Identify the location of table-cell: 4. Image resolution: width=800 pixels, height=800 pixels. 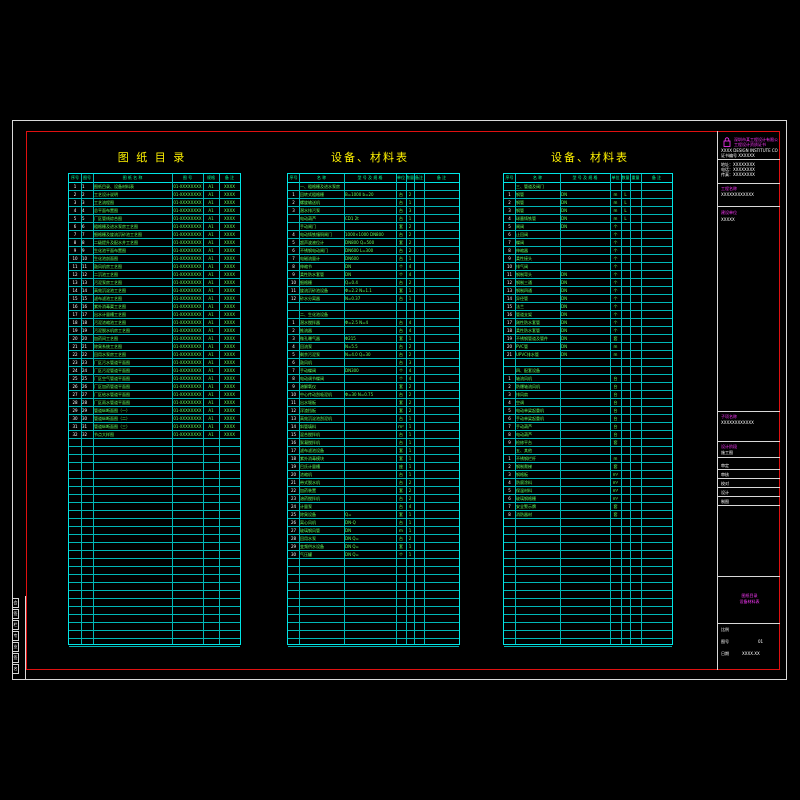
(509, 218).